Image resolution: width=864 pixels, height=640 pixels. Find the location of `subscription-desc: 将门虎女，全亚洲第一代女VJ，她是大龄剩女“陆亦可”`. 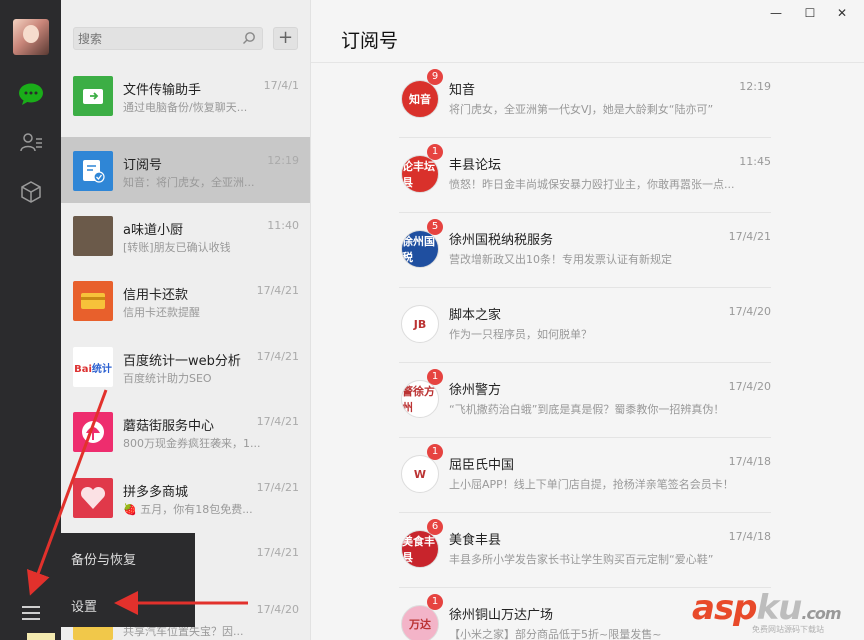

subscription-desc: 将门虎女，全亚洲第一代女VJ，她是大龄剩女“陆亦可” is located at coordinates (581, 109).